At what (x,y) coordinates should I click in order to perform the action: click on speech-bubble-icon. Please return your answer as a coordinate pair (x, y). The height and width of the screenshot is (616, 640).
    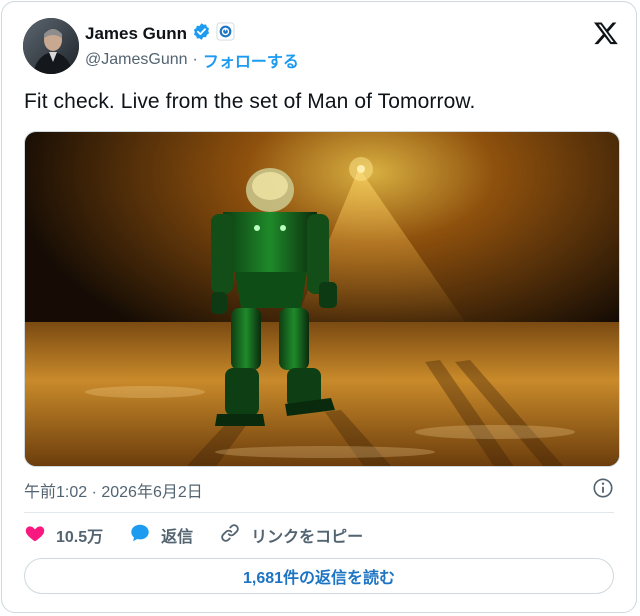
    Looking at the image, I should click on (140, 535).